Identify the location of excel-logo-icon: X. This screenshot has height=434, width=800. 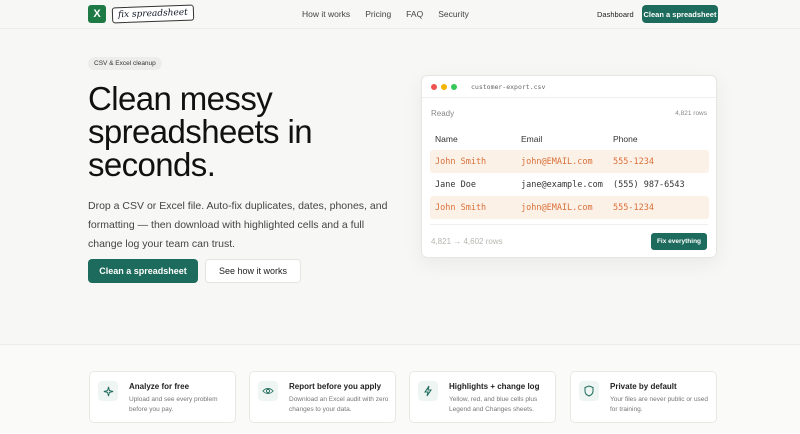
(98, 14).